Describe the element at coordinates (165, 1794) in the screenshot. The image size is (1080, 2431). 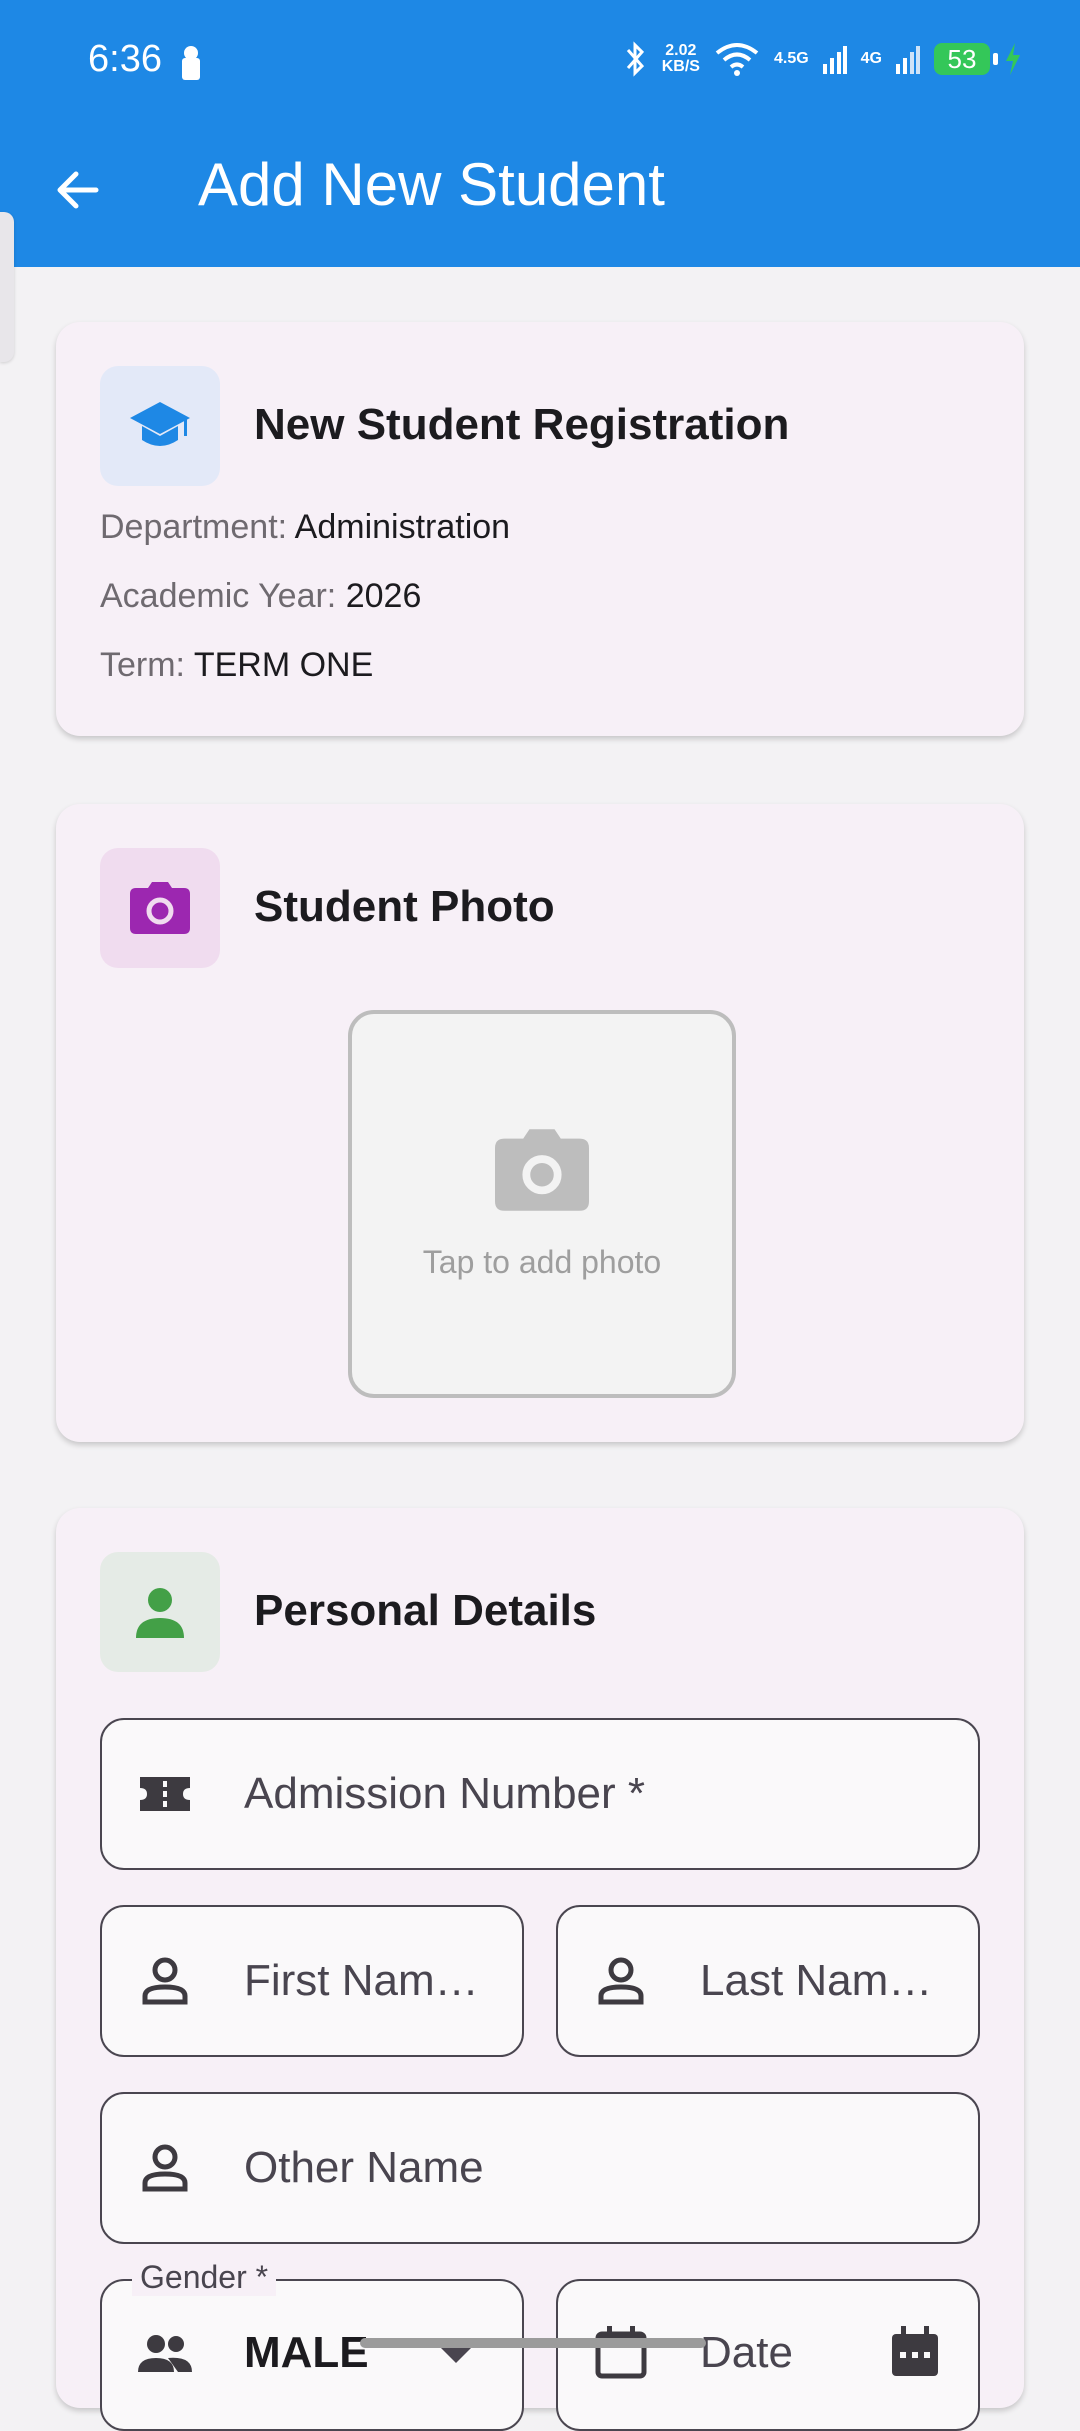
I see `ticket-icon` at that location.